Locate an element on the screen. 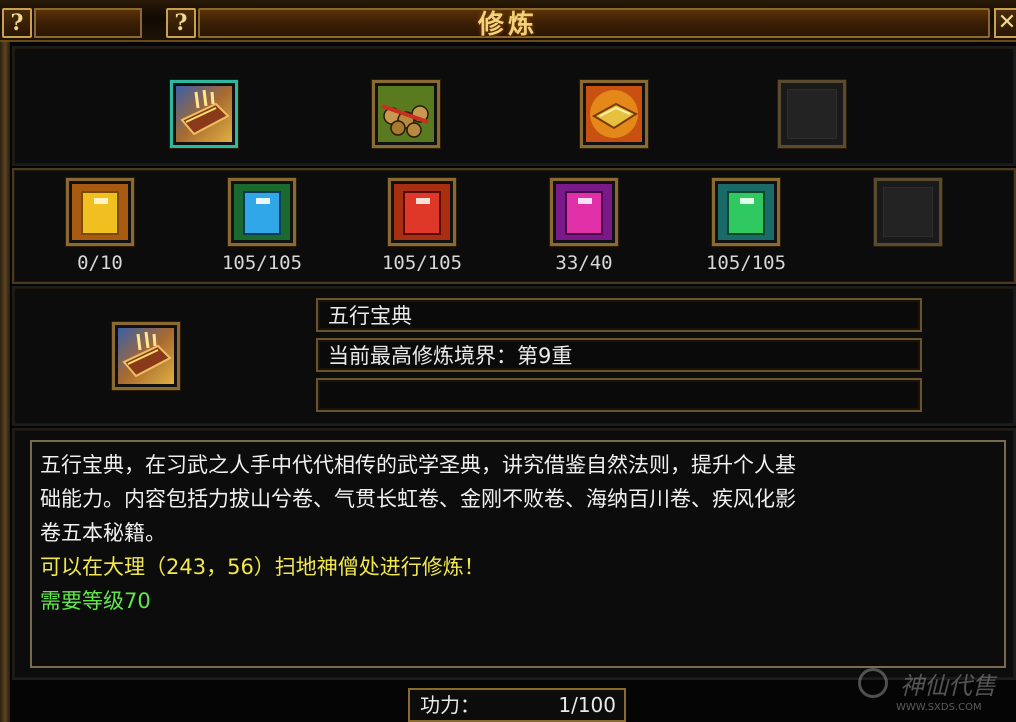  book-count-2: 105/105 is located at coordinates (262, 263).